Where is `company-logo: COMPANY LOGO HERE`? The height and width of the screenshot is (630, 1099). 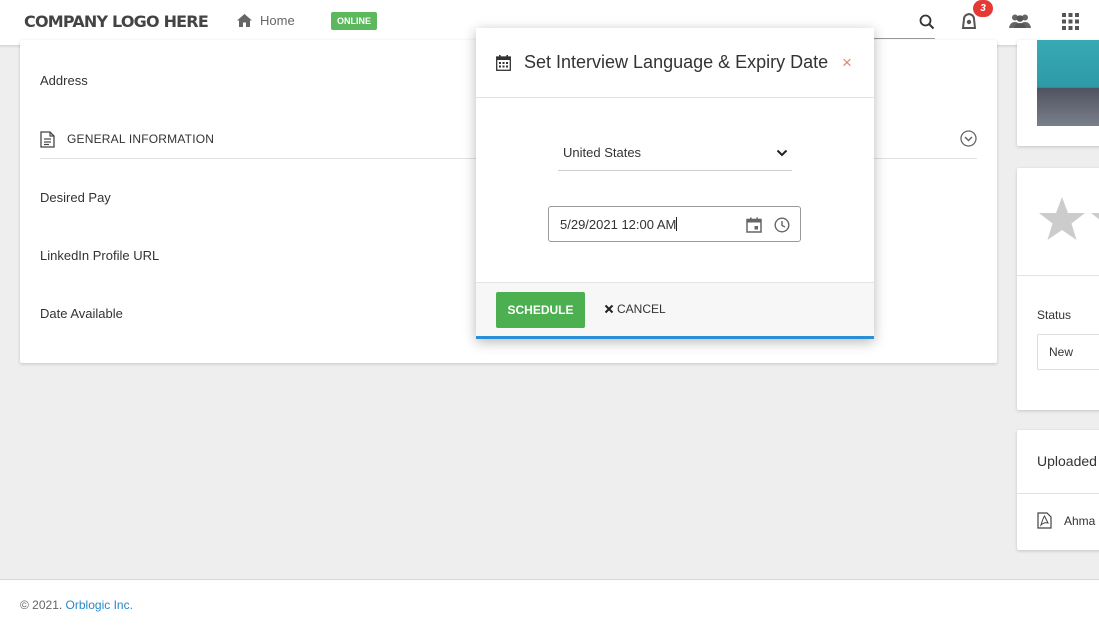 company-logo: COMPANY LOGO HERE is located at coordinates (116, 21).